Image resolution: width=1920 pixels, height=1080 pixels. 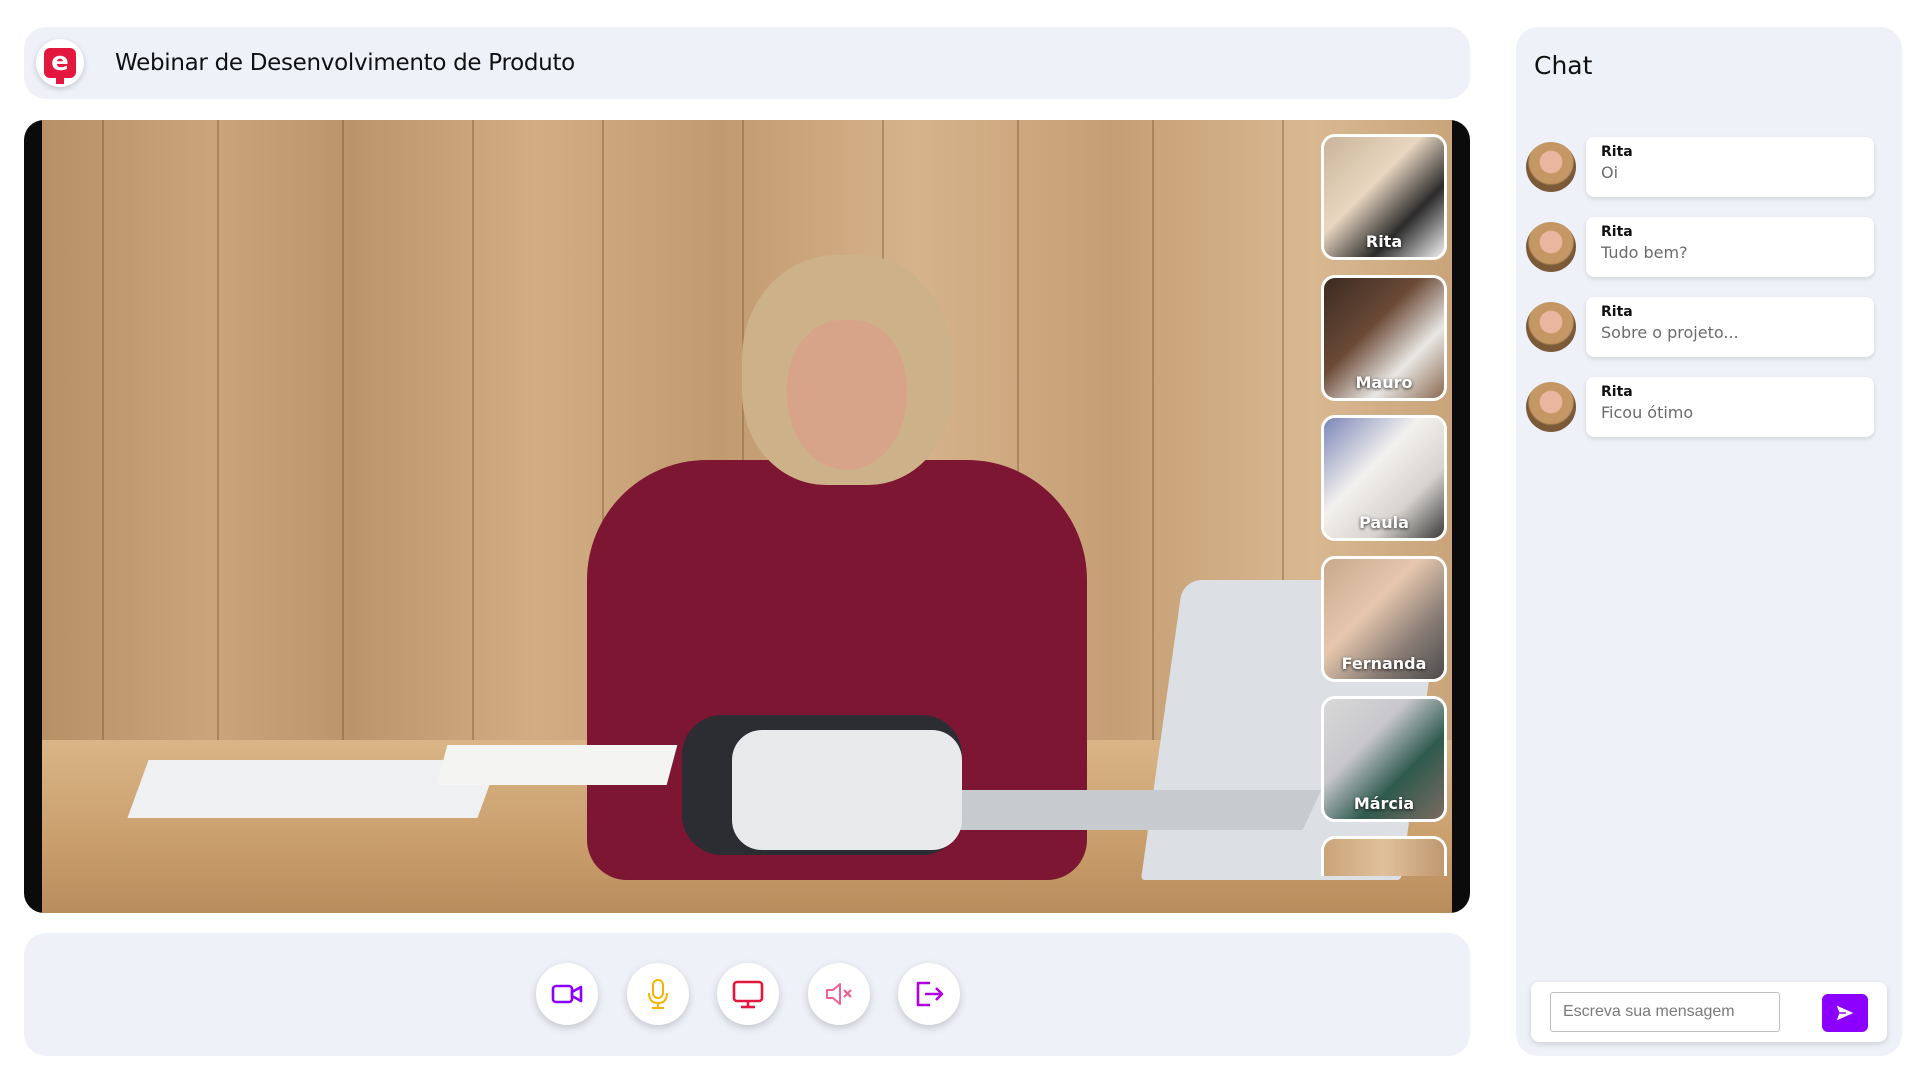 What do you see at coordinates (1665, 1012) in the screenshot?
I see `message-input` at bounding box center [1665, 1012].